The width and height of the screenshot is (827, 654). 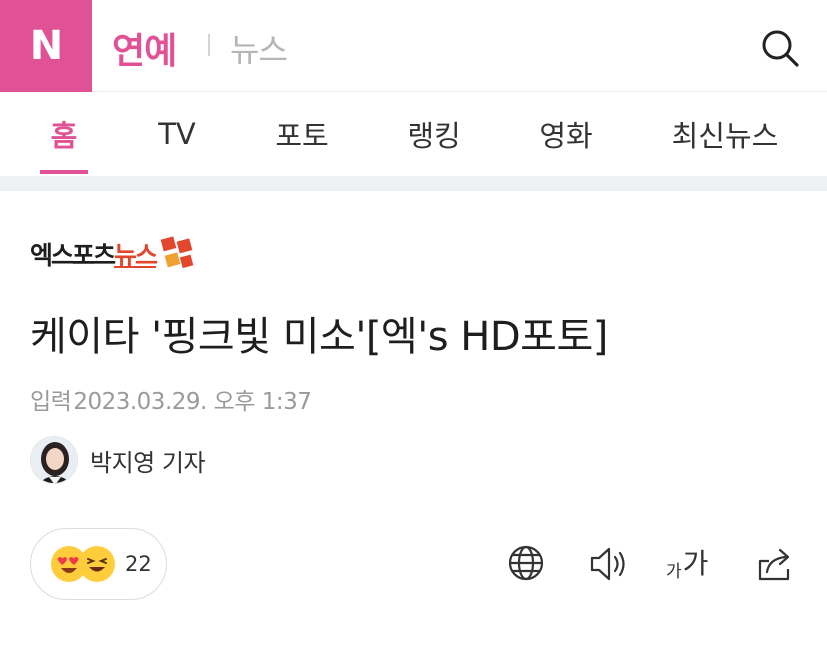 What do you see at coordinates (46, 46) in the screenshot?
I see `naver-logo: N` at bounding box center [46, 46].